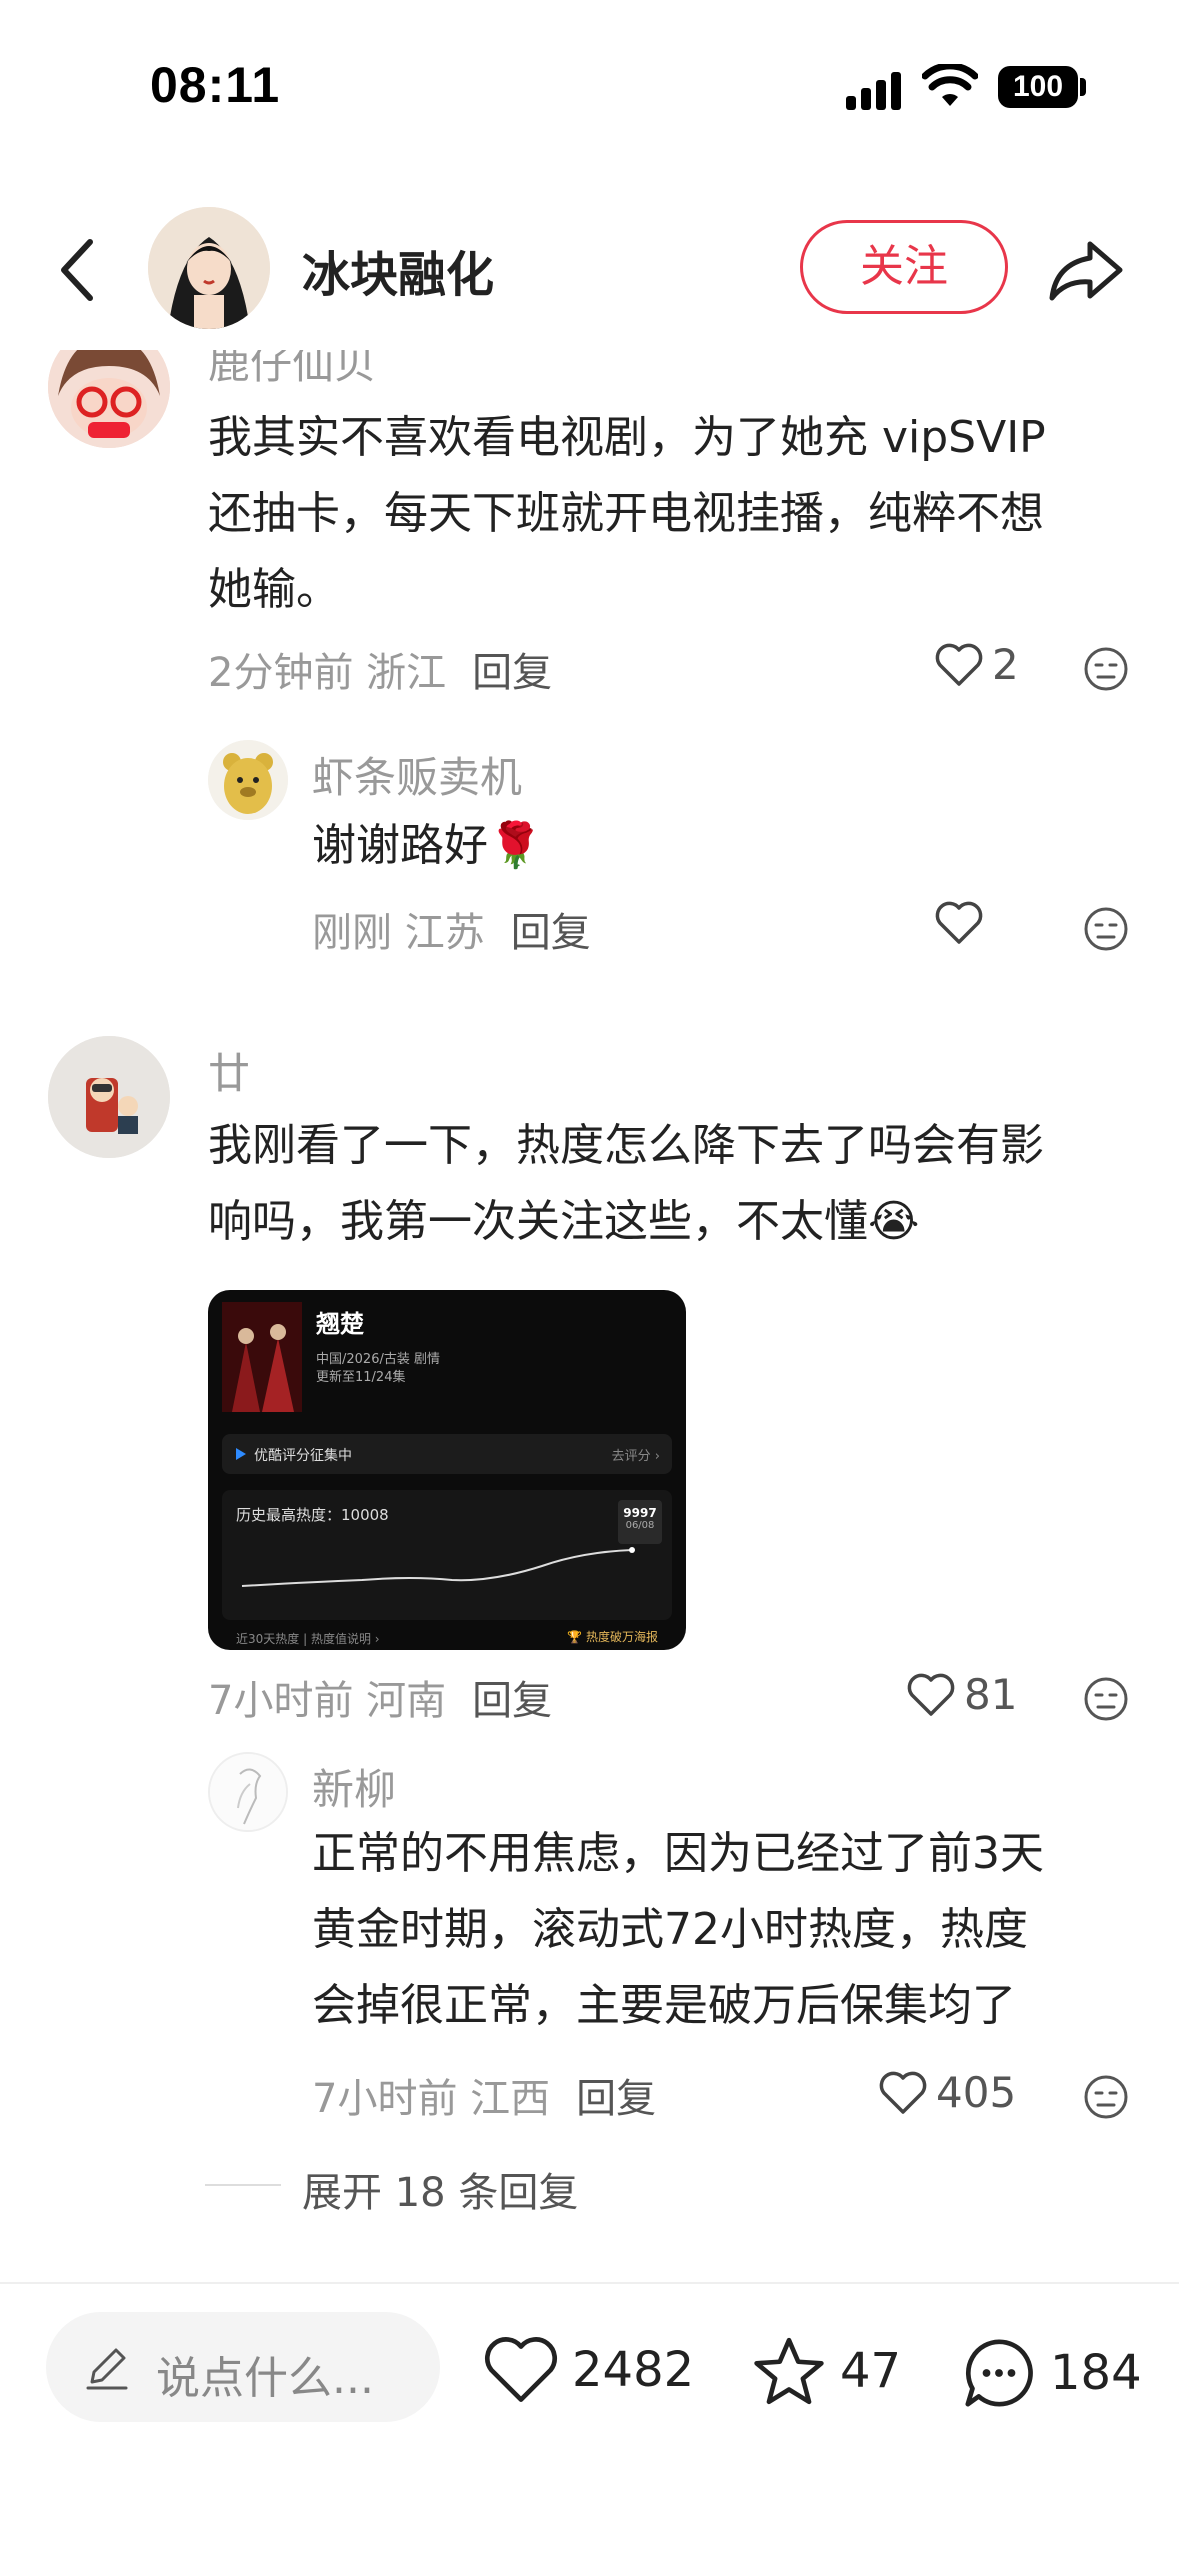 The image size is (1179, 2556). What do you see at coordinates (398, 270) in the screenshot?
I see `author-name: 冰块融化` at bounding box center [398, 270].